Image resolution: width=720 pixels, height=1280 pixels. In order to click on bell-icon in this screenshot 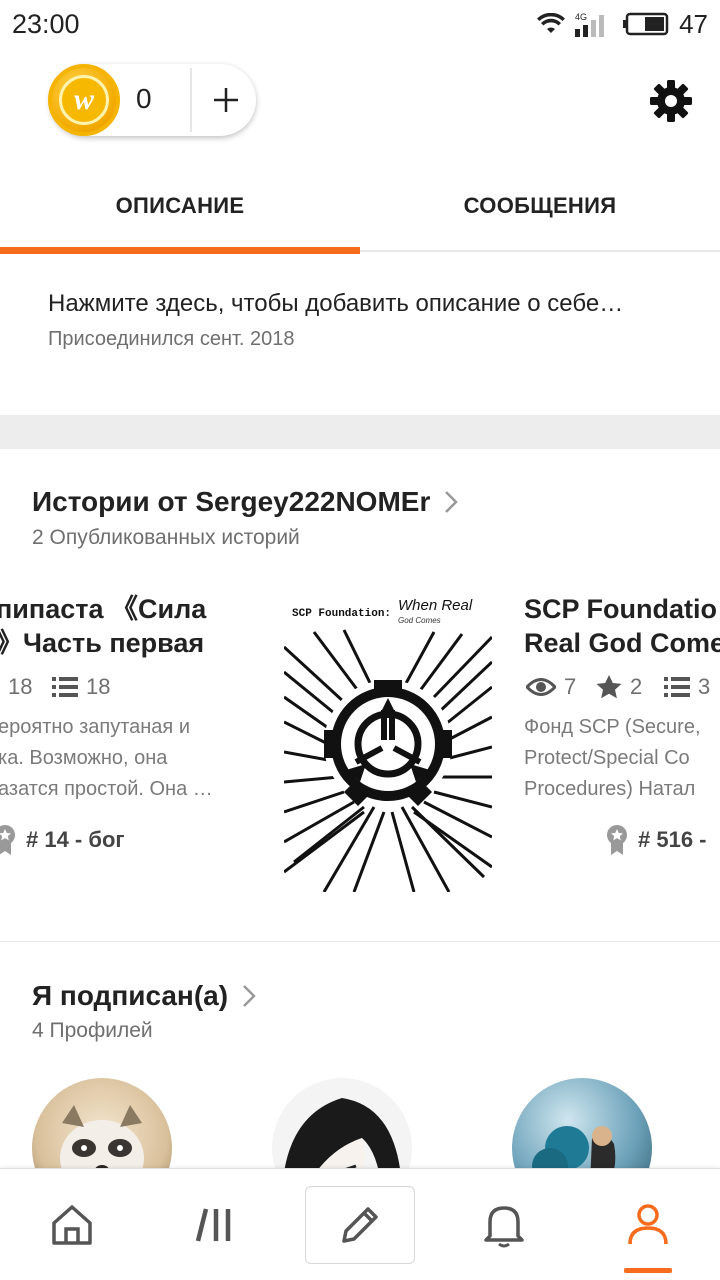, I will do `click(504, 1227)`.